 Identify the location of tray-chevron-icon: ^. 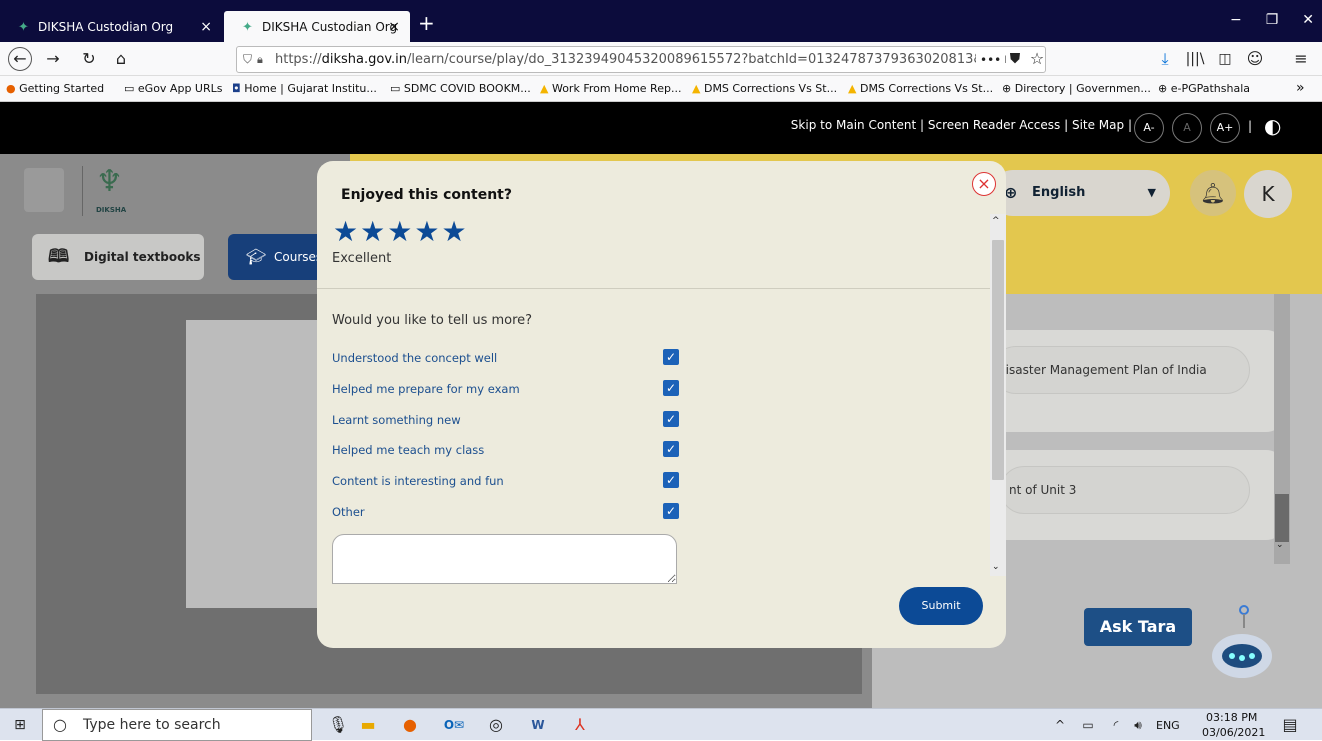
(1060, 725).